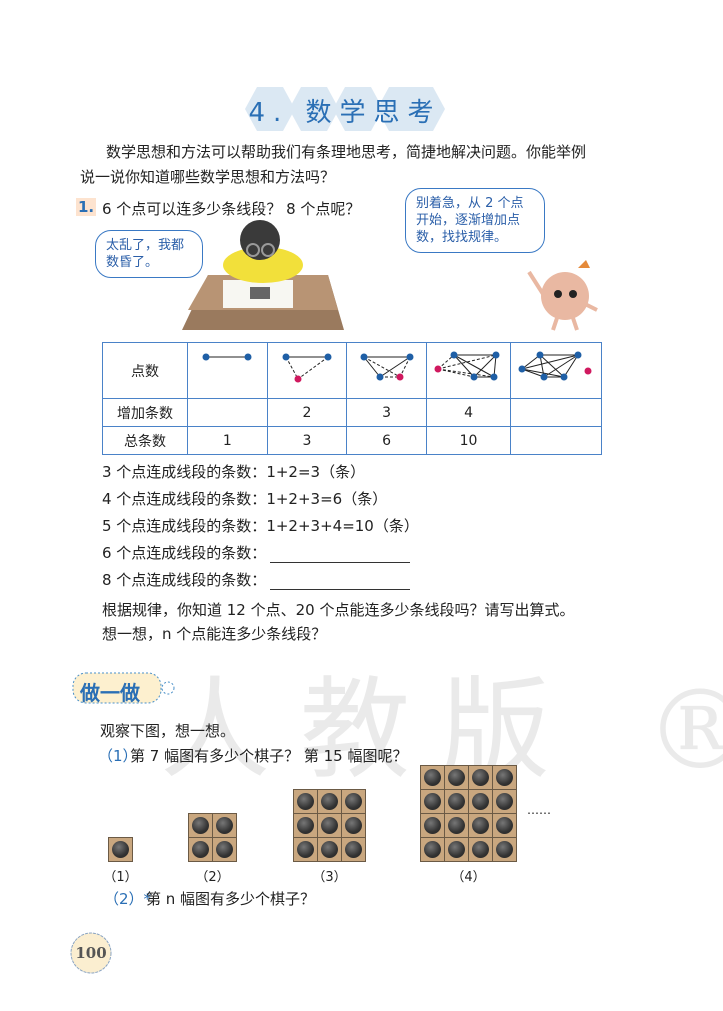  I want to click on activity-intro: 观察下图，想一想。, so click(168, 731).